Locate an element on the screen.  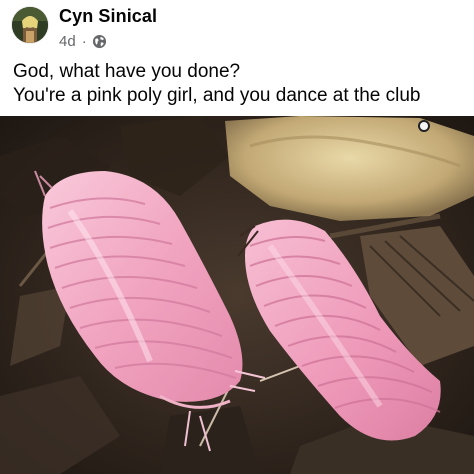
avatar-image is located at coordinates (30, 25).